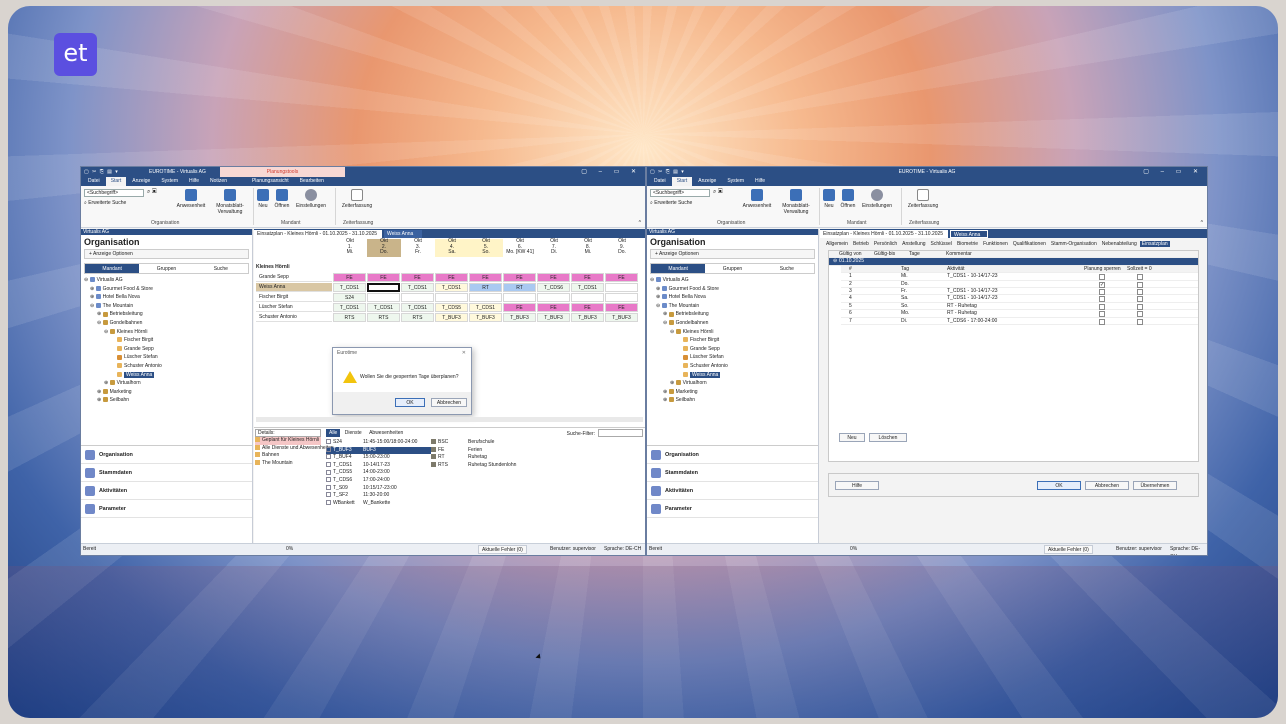 The width and height of the screenshot is (1286, 724). What do you see at coordinates (378, 450) in the screenshot?
I see `service-item: T_BUF3 BUF3` at bounding box center [378, 450].